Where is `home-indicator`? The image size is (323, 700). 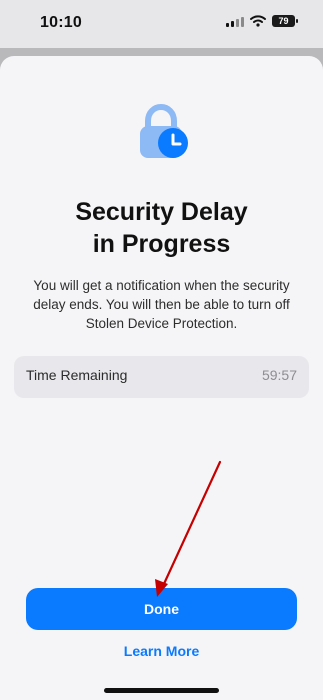 home-indicator is located at coordinates (161, 690).